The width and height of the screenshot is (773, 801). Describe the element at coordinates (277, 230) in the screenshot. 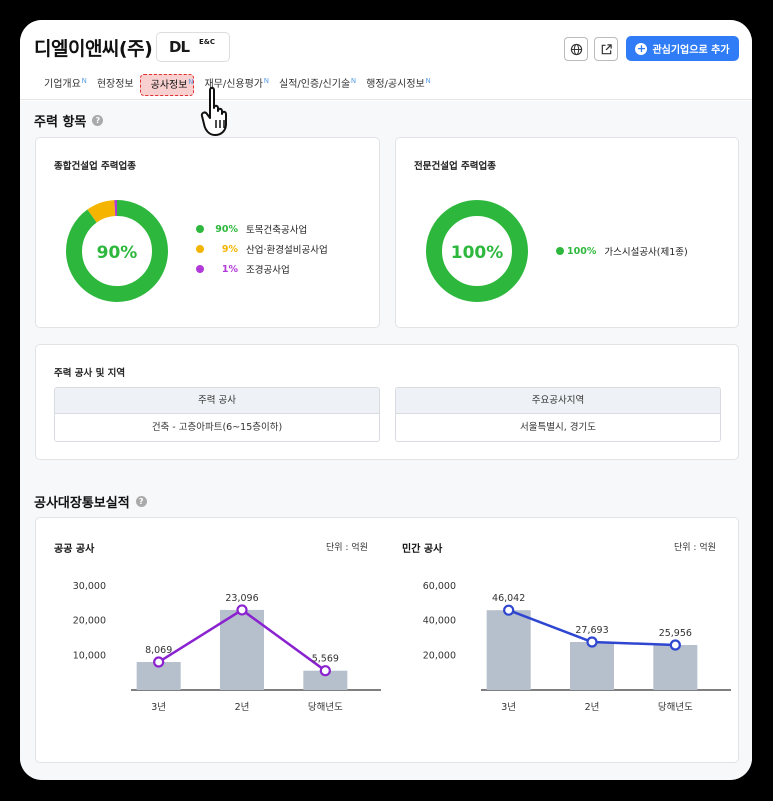

I see `legend-label: 토목건축공사업` at that location.